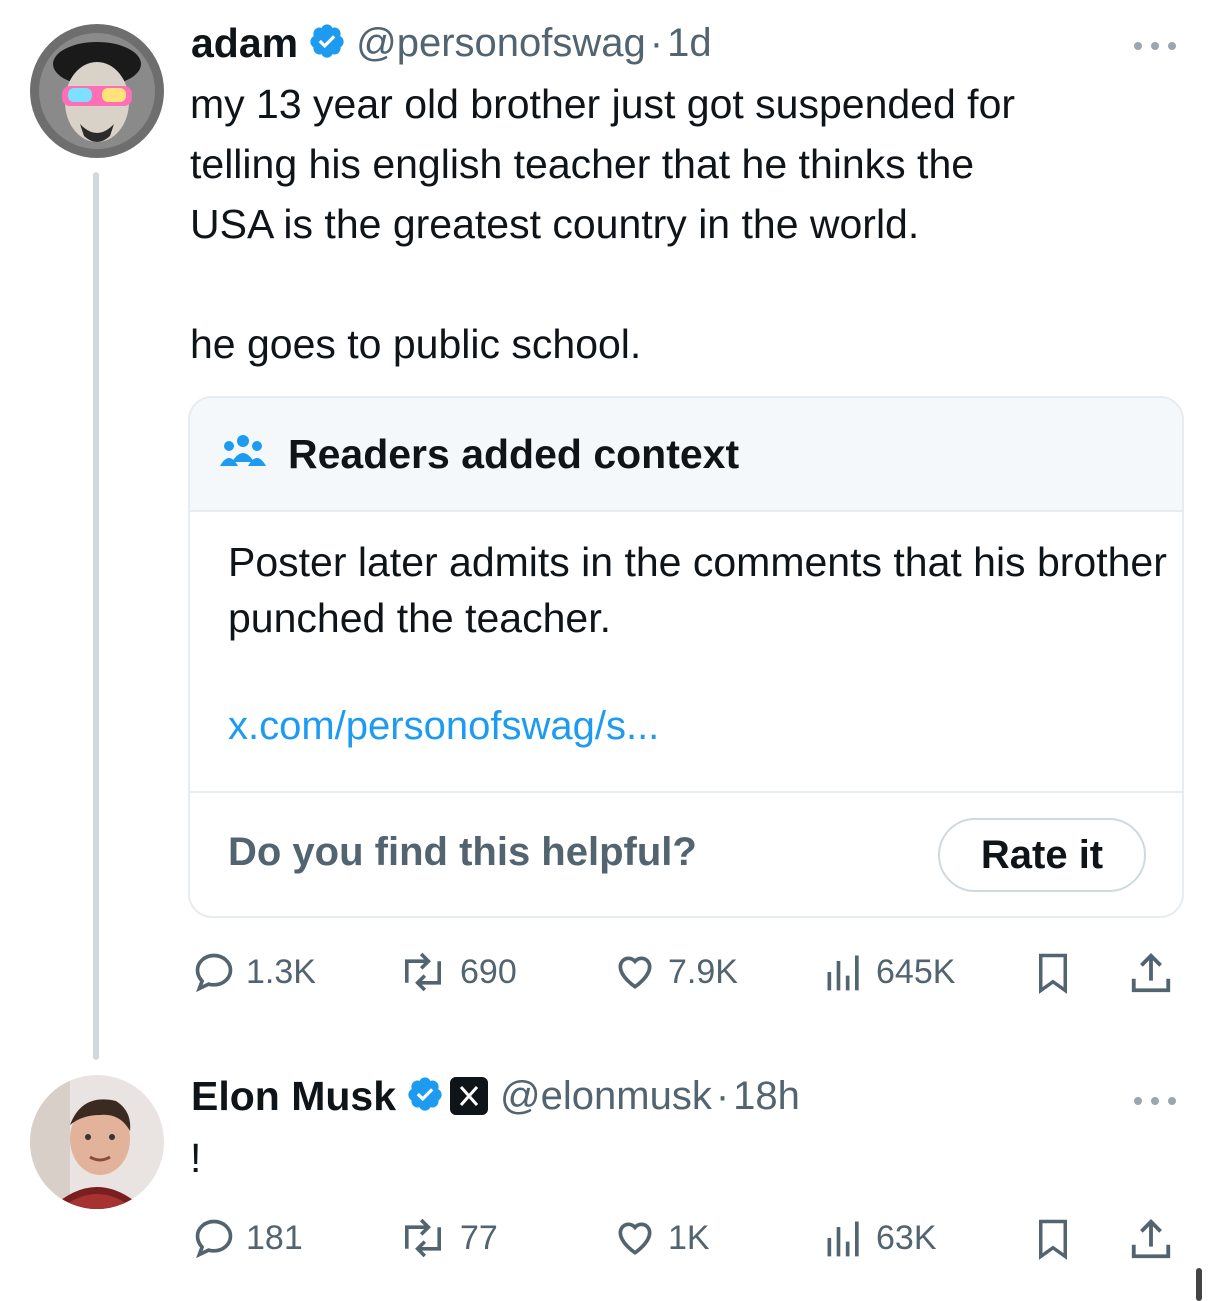  I want to click on tweet-text: !, so click(196, 1158).